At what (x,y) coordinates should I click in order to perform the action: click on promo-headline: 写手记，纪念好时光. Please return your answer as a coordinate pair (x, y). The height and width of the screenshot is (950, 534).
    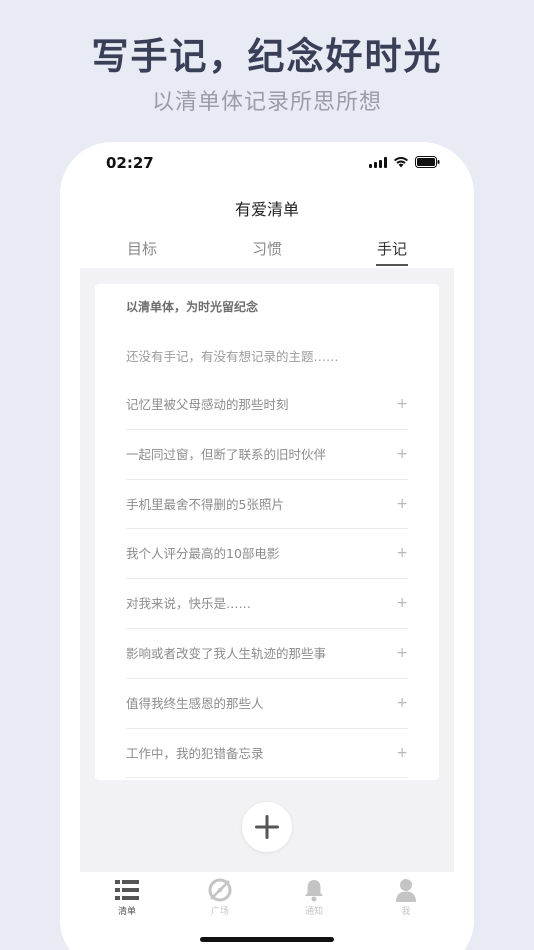
    Looking at the image, I should click on (267, 56).